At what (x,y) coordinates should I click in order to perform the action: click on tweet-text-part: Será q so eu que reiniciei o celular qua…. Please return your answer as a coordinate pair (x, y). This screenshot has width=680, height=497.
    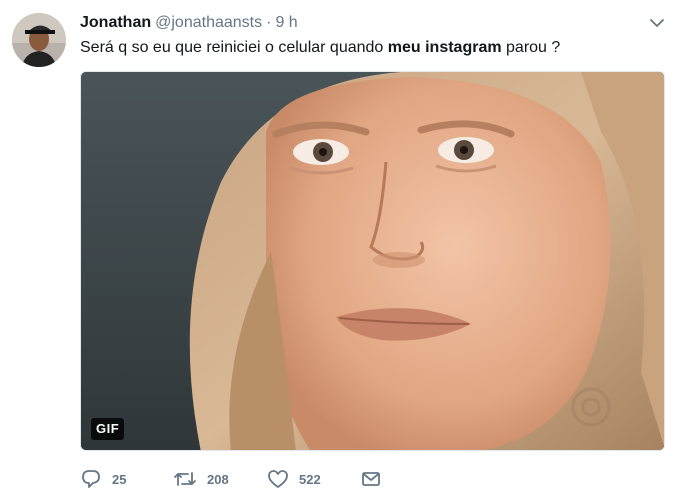
    Looking at the image, I should click on (234, 47).